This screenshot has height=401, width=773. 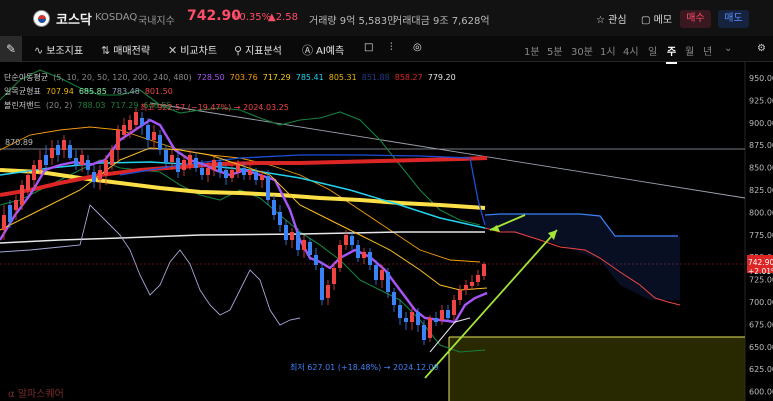 I want to click on indicator-button: ∿ 보조지표, so click(x=58, y=49).